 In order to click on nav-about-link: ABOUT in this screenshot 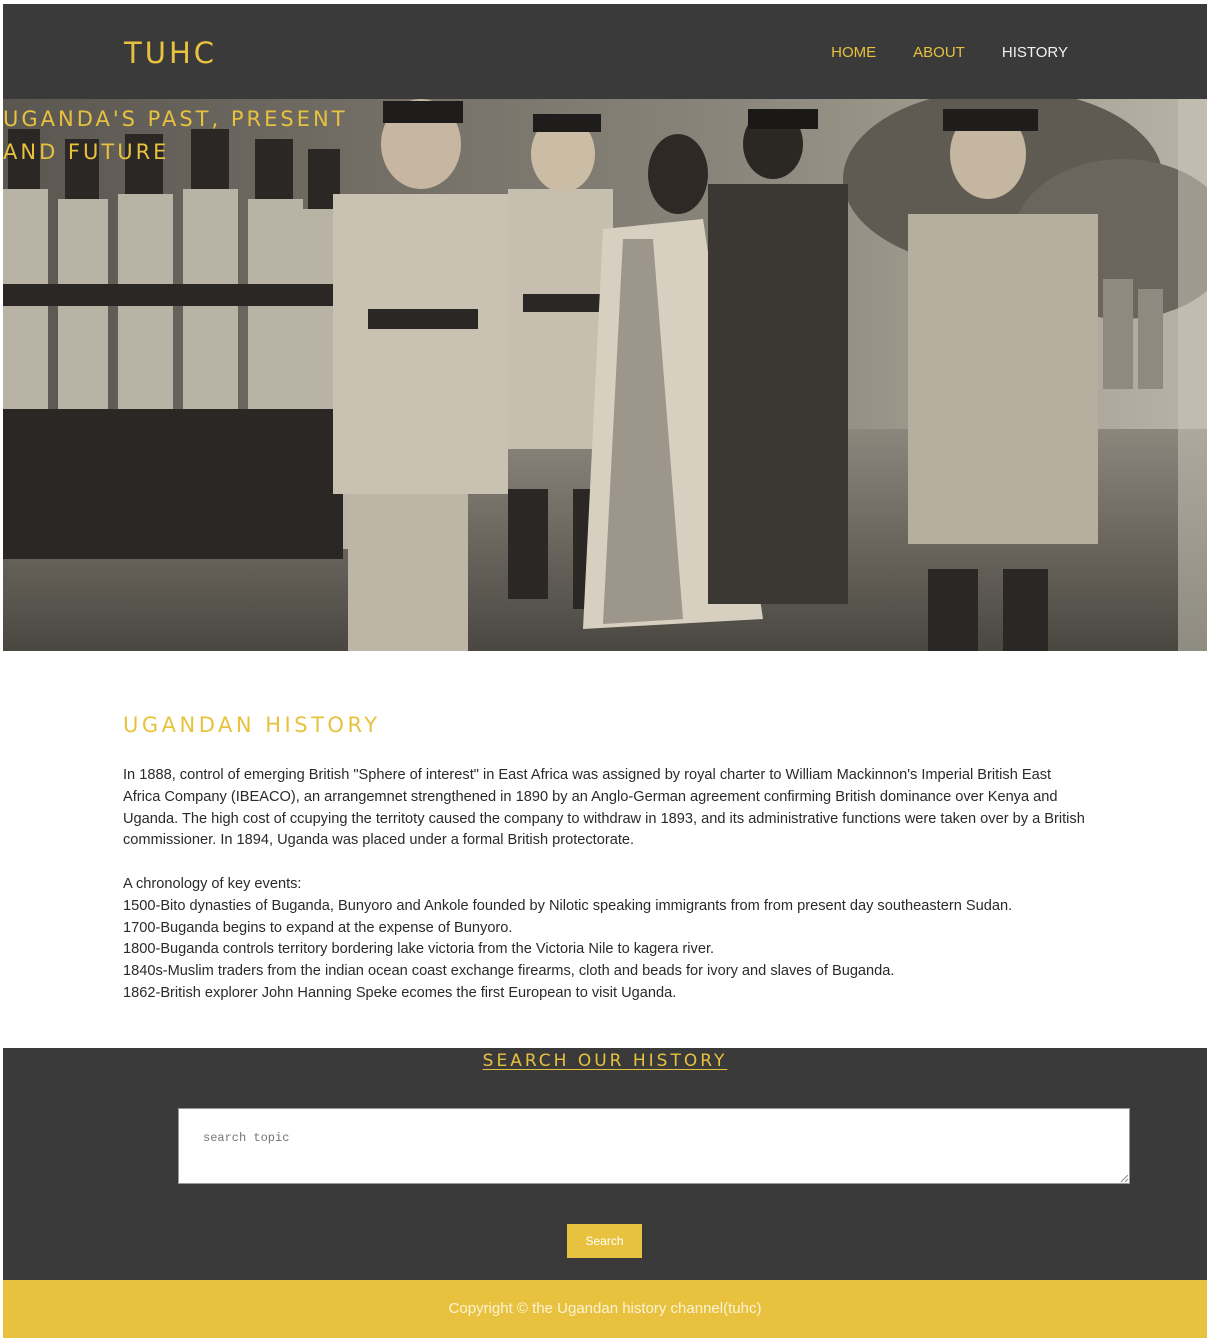, I will do `click(939, 52)`.